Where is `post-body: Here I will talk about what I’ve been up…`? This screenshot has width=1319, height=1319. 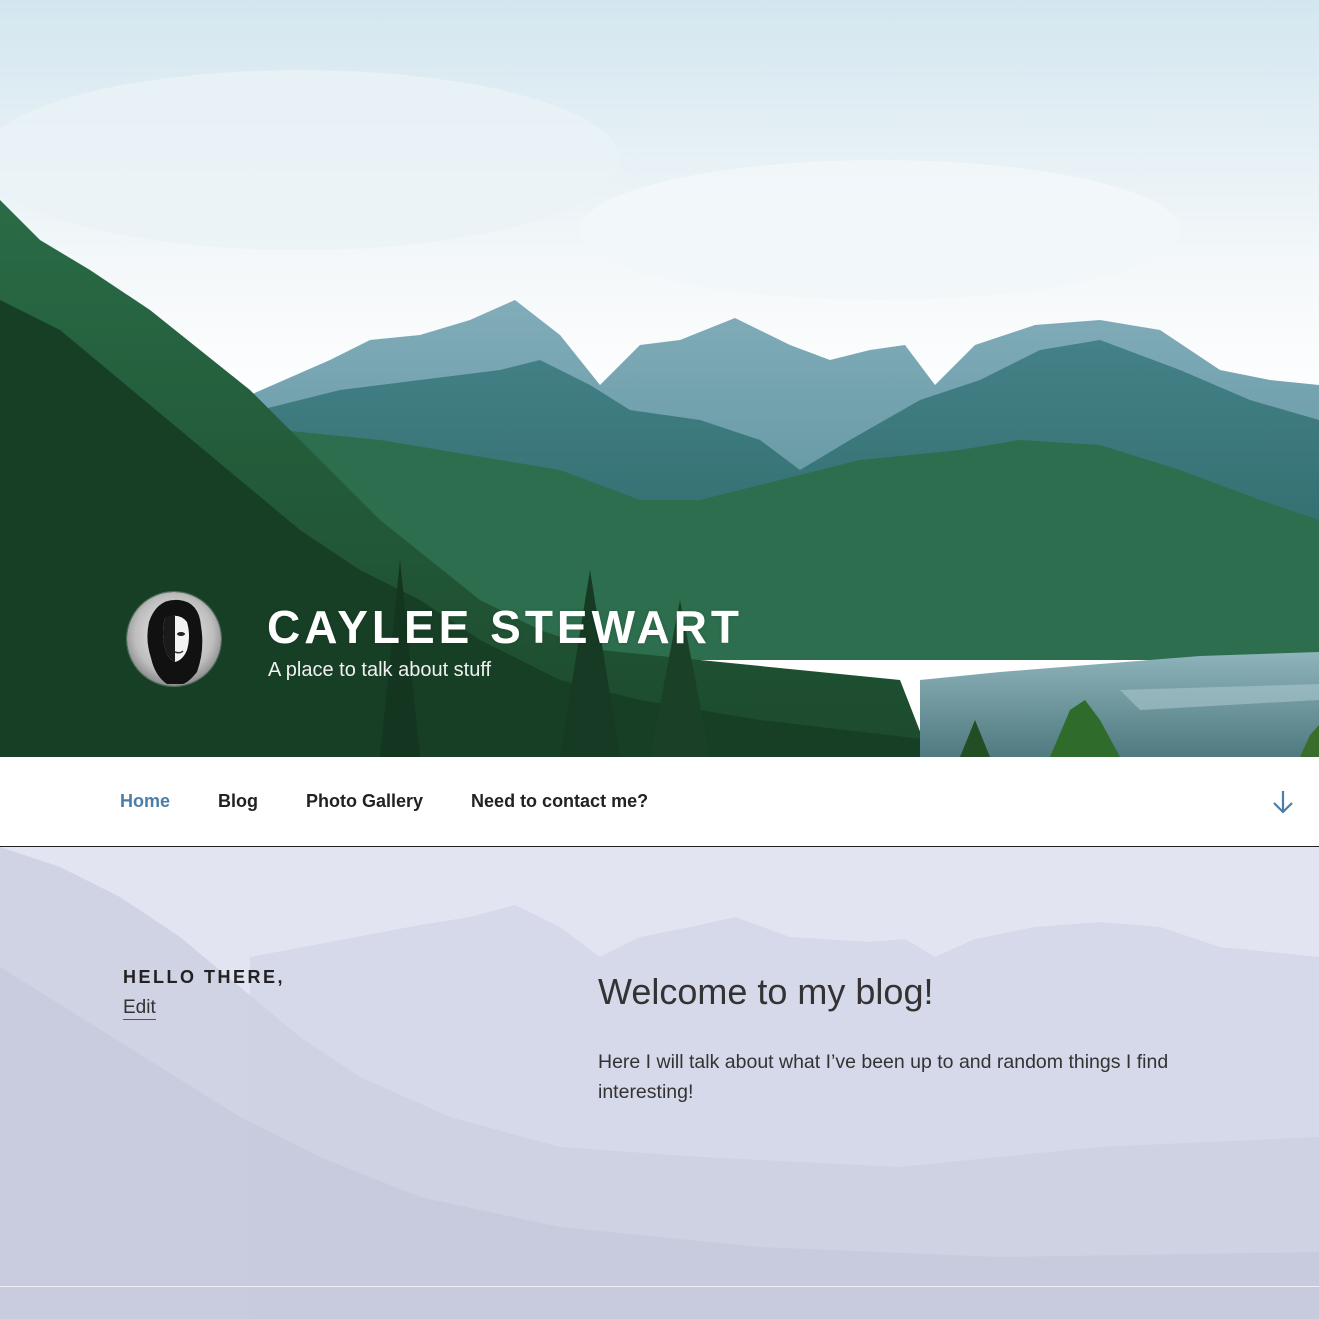
post-body: Here I will talk about what I’ve been up… is located at coordinates (883, 1077).